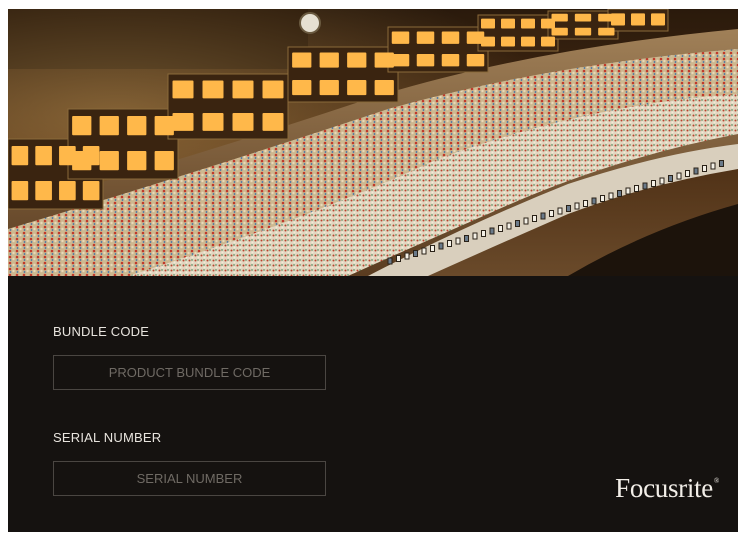  What do you see at coordinates (664, 488) in the screenshot?
I see `brand-name: Focusrite` at bounding box center [664, 488].